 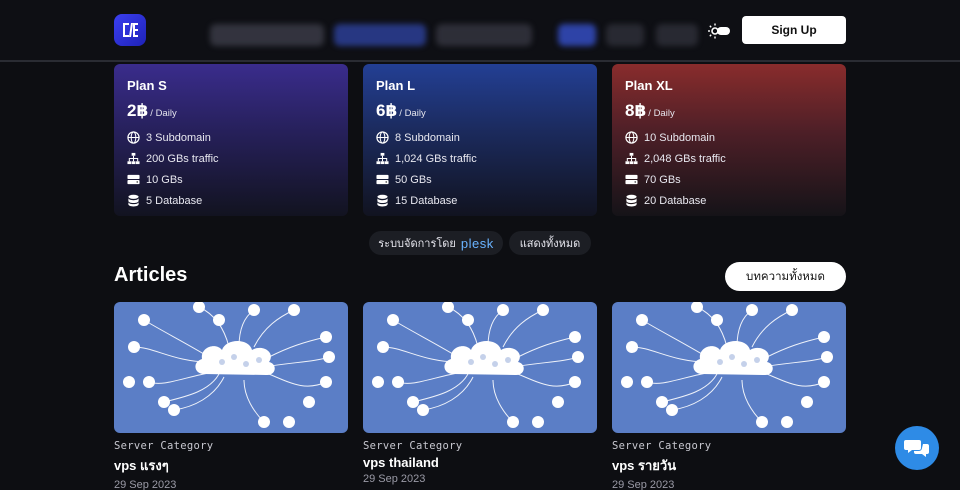 I want to click on feature-label: 1,024 GBs traffic, so click(x=436, y=158).